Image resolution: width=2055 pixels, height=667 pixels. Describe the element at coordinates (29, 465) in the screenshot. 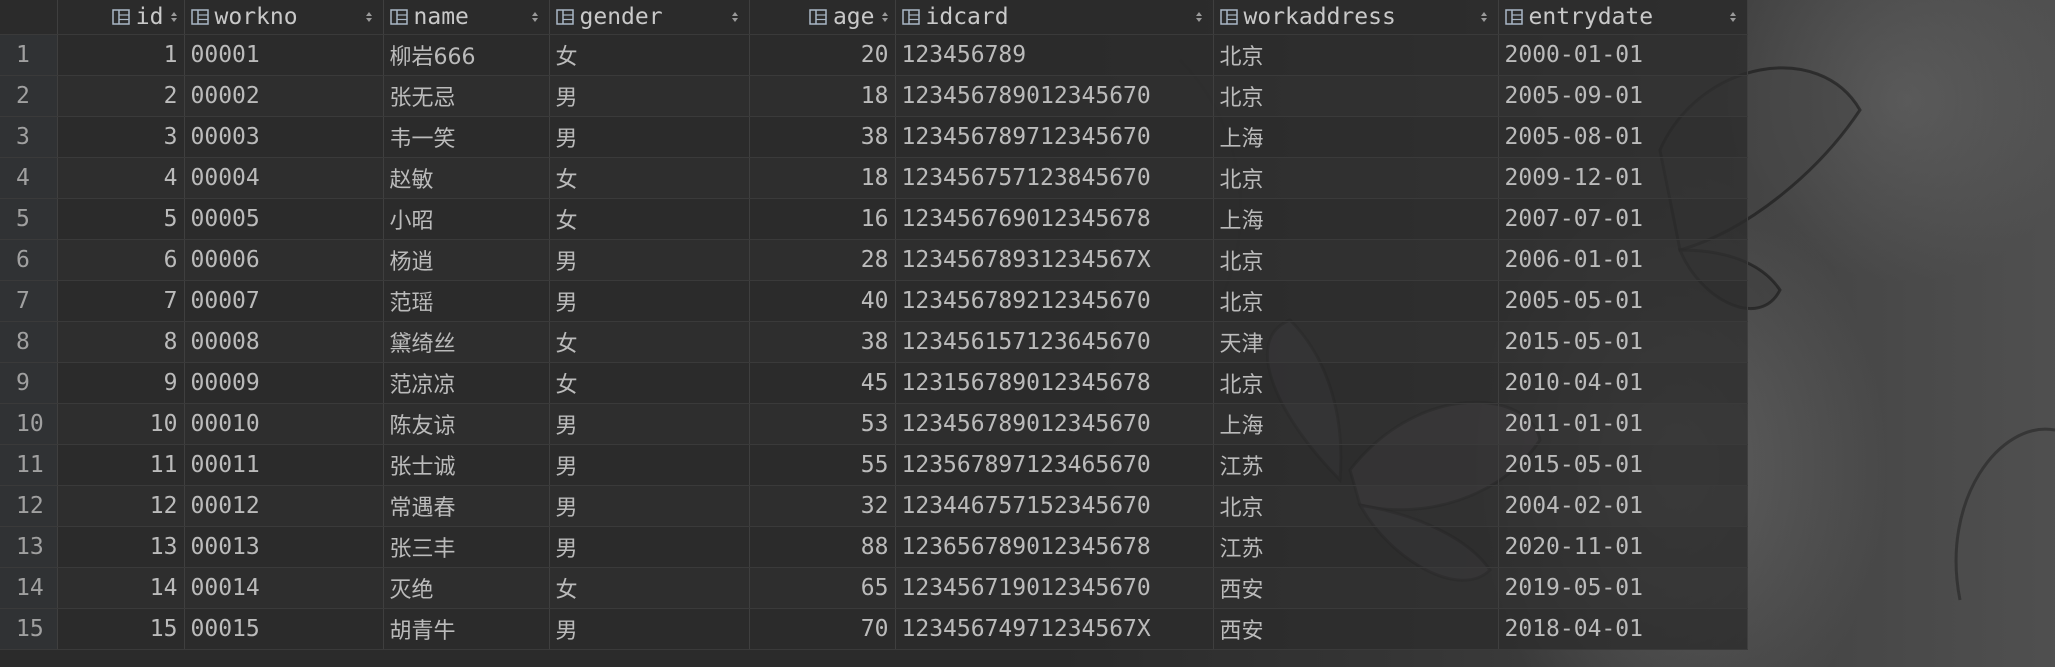

I see `row-number: 11` at that location.